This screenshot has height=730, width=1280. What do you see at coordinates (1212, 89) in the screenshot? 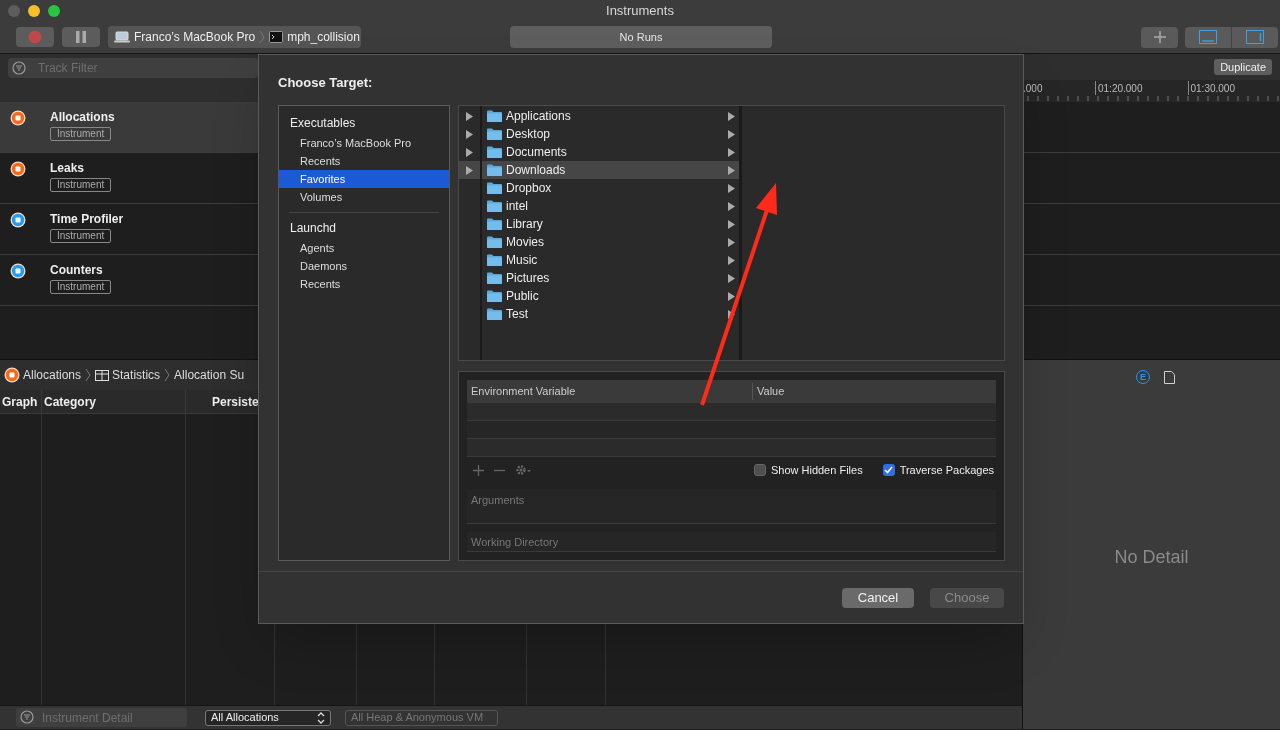
I see `time-tick-label: 01:30.000` at bounding box center [1212, 89].